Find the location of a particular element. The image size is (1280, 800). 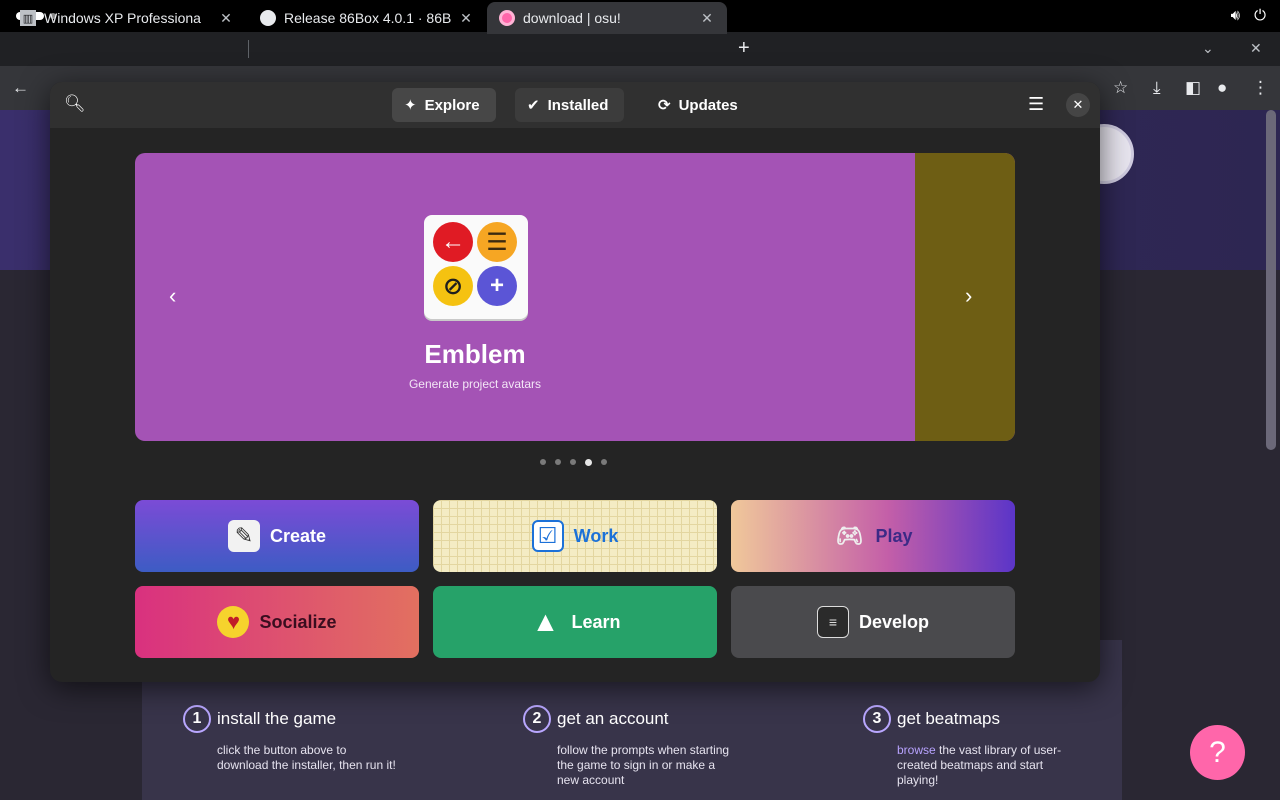

chevron-right-icon: › is located at coordinates (968, 296).